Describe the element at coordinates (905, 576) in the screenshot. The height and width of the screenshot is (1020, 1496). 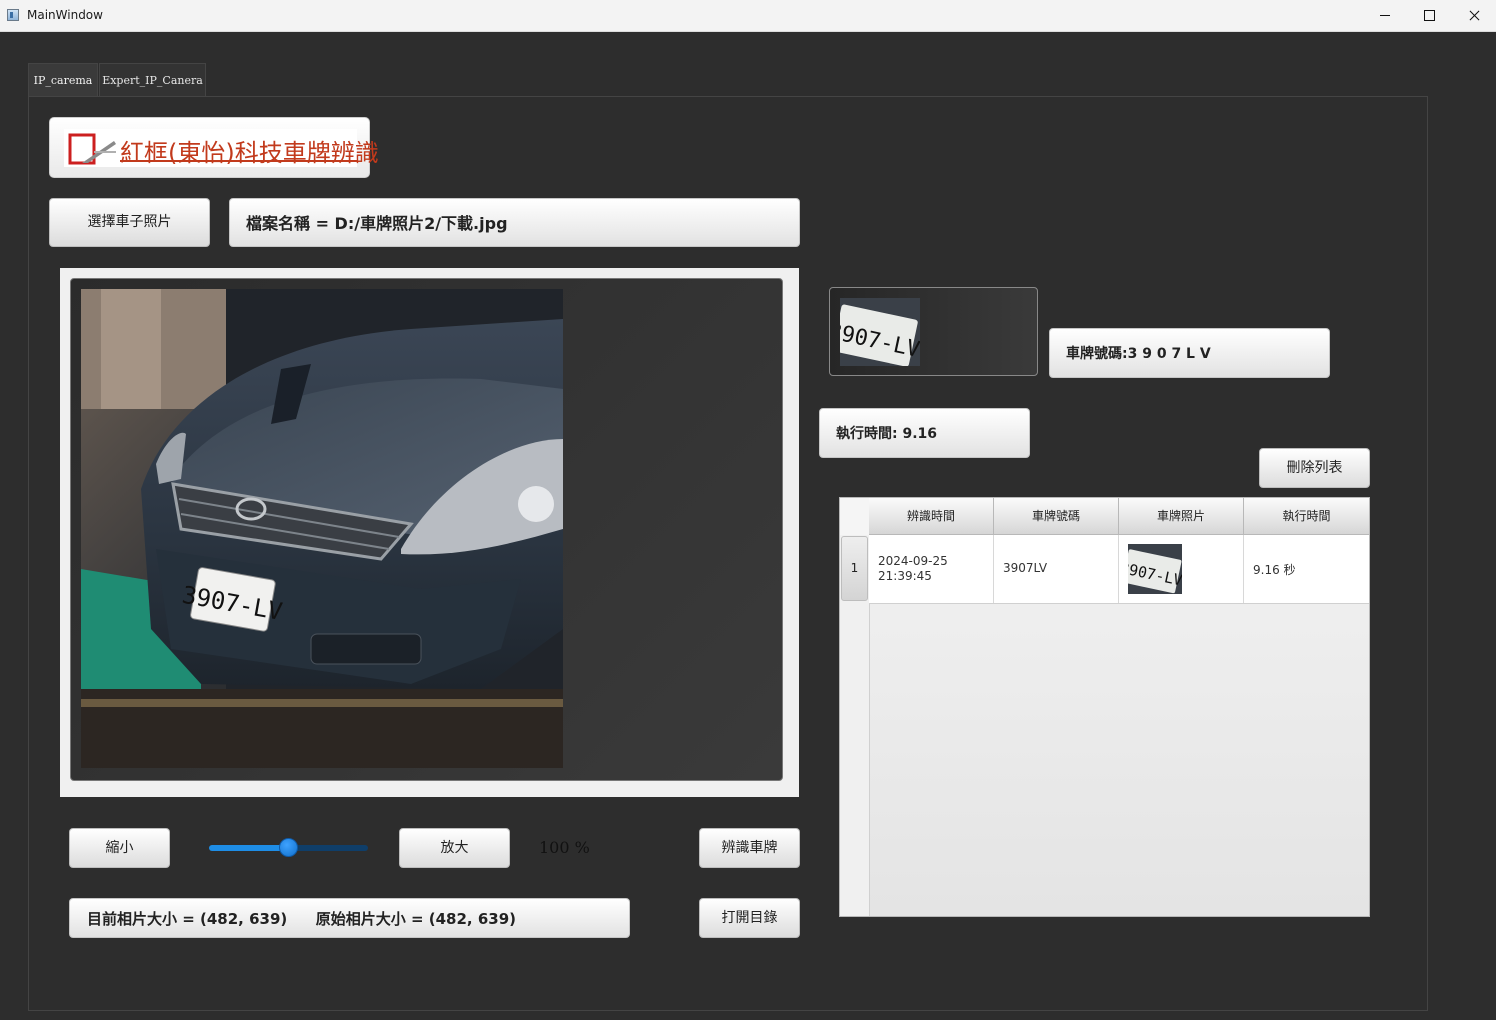
I see `cell-clock: 21:39:45` at that location.